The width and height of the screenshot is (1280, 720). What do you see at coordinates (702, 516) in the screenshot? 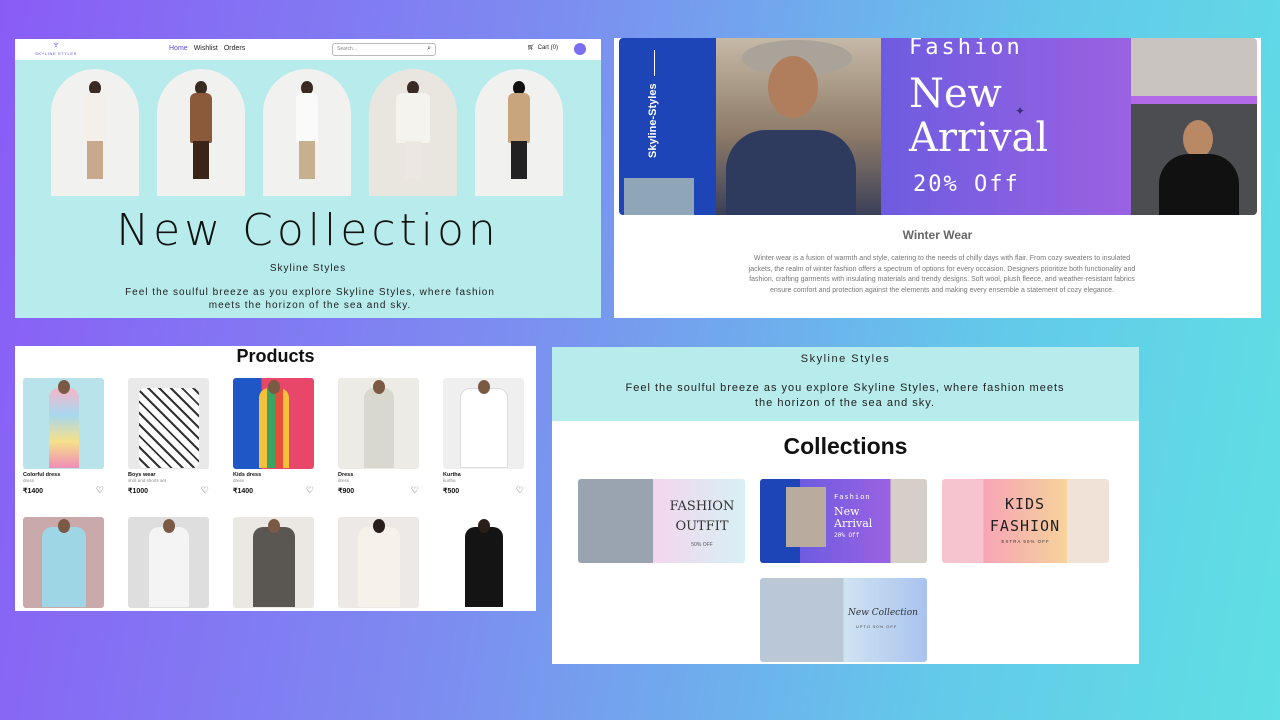
I see `tile-title: FASHION OUTFIT` at bounding box center [702, 516].